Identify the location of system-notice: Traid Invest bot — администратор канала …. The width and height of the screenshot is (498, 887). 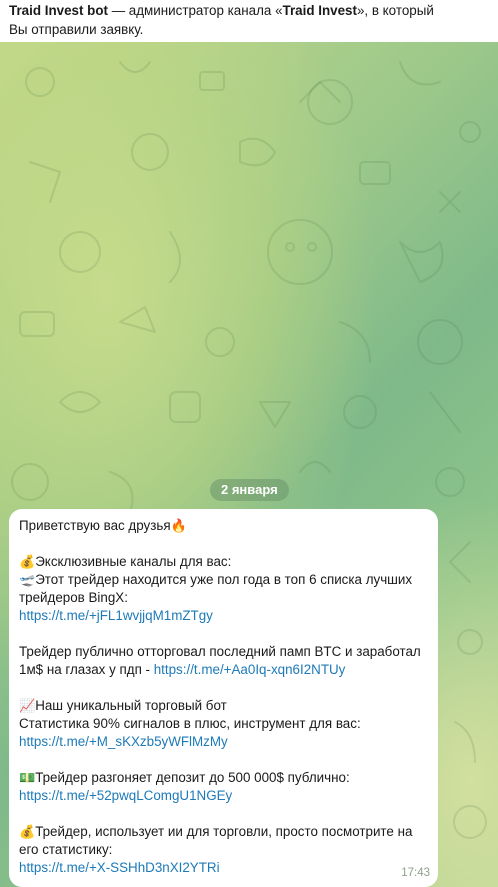
(249, 21).